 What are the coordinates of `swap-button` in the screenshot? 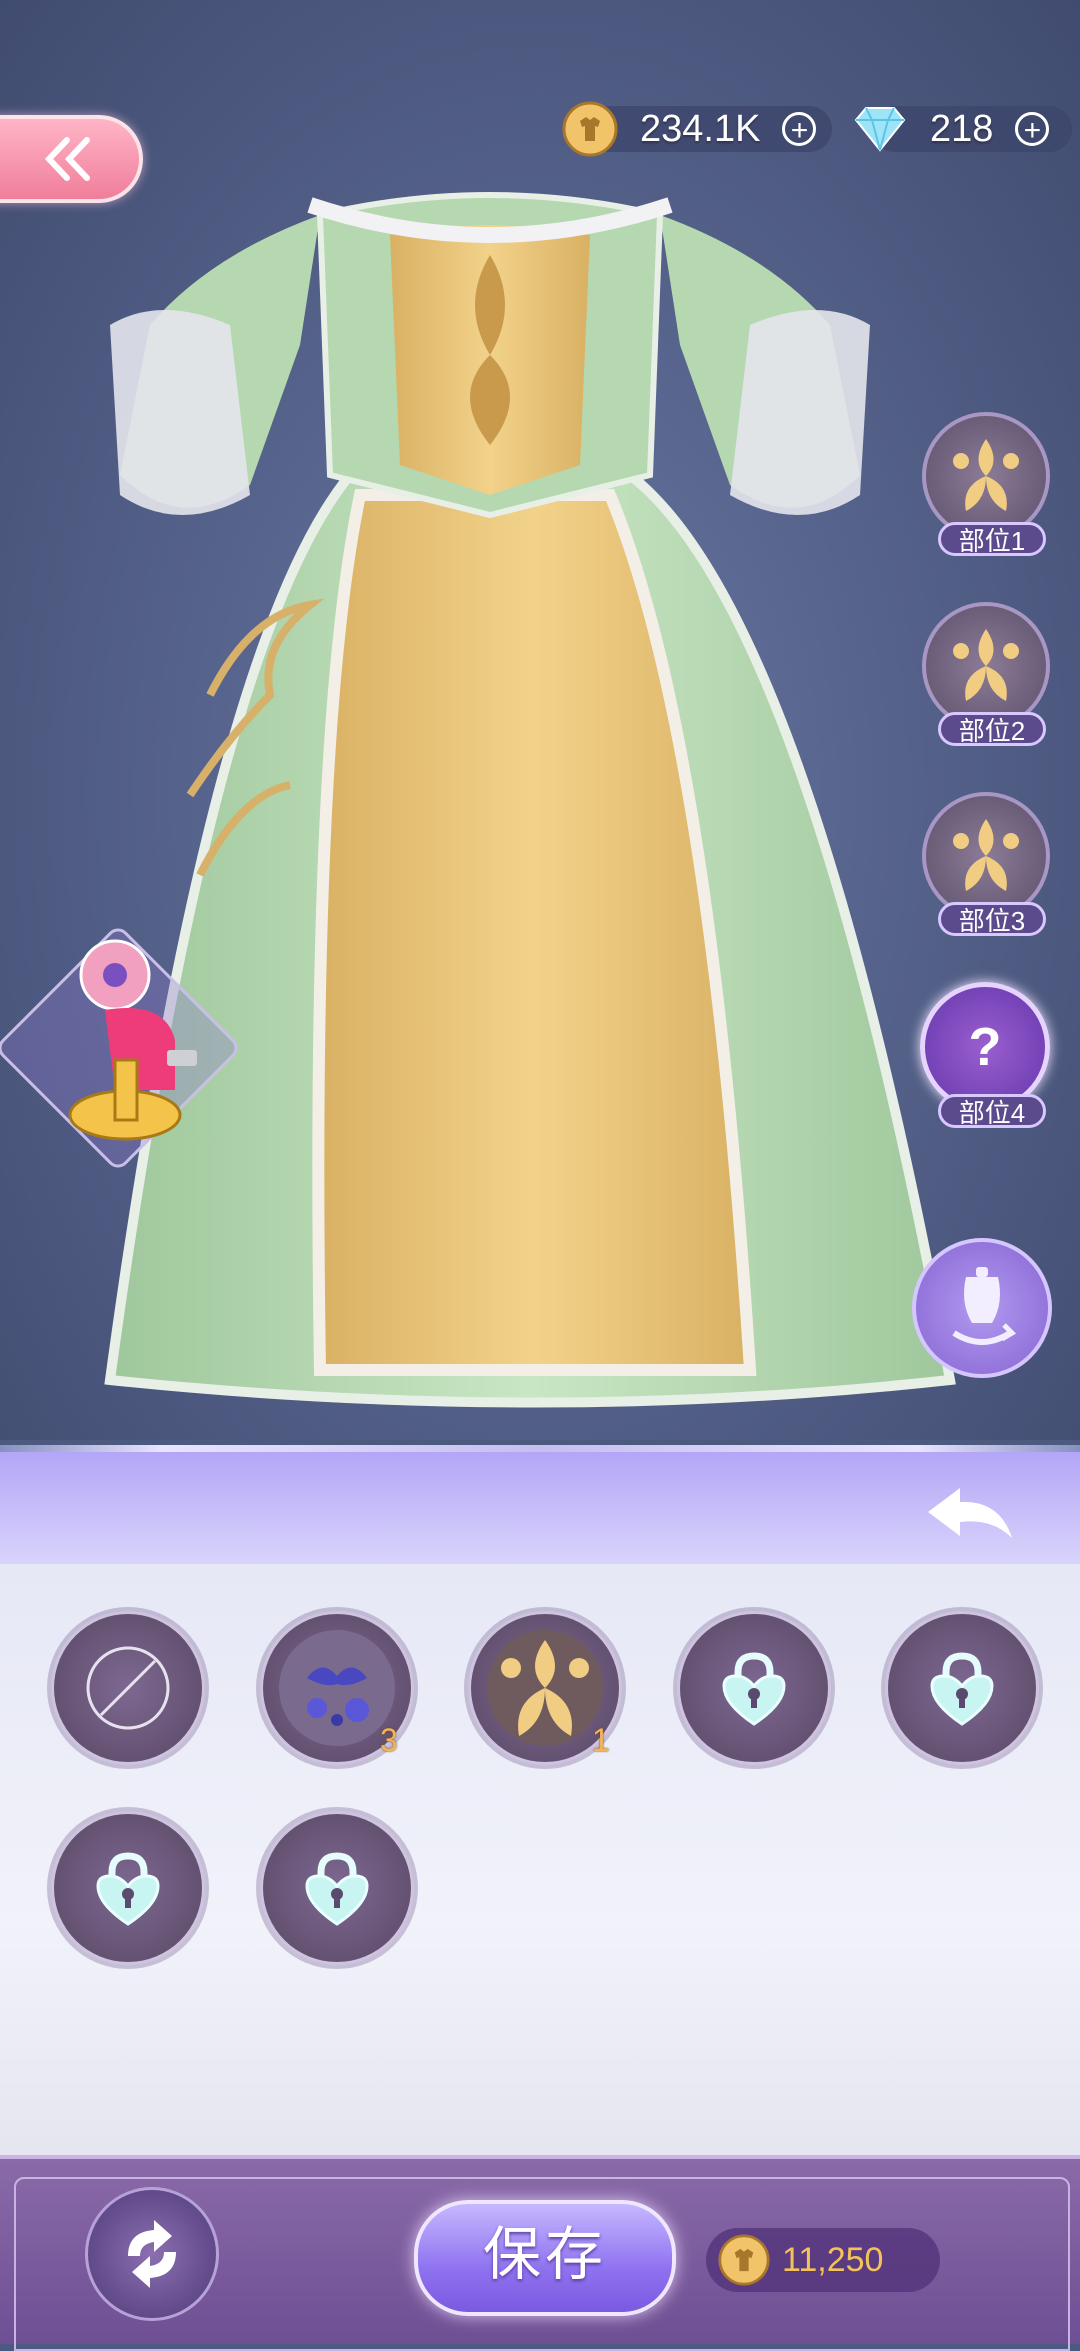 It's located at (152, 2254).